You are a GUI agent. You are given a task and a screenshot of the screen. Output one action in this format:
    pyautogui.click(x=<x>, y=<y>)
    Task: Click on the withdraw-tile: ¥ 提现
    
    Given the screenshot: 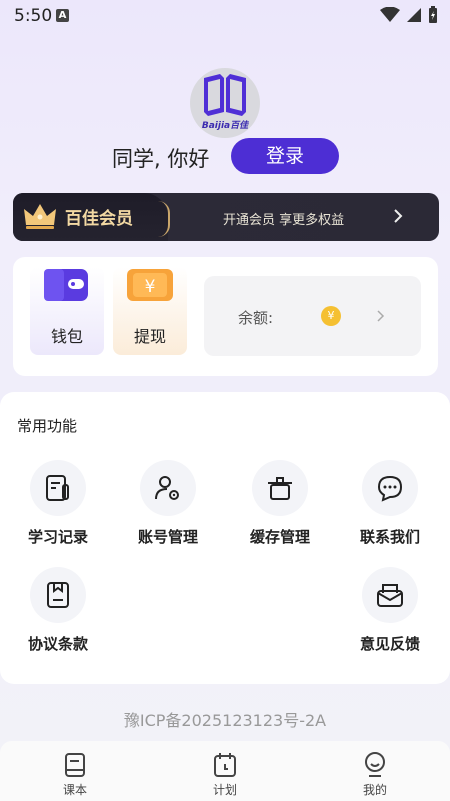 What is the action you would take?
    pyautogui.click(x=150, y=311)
    